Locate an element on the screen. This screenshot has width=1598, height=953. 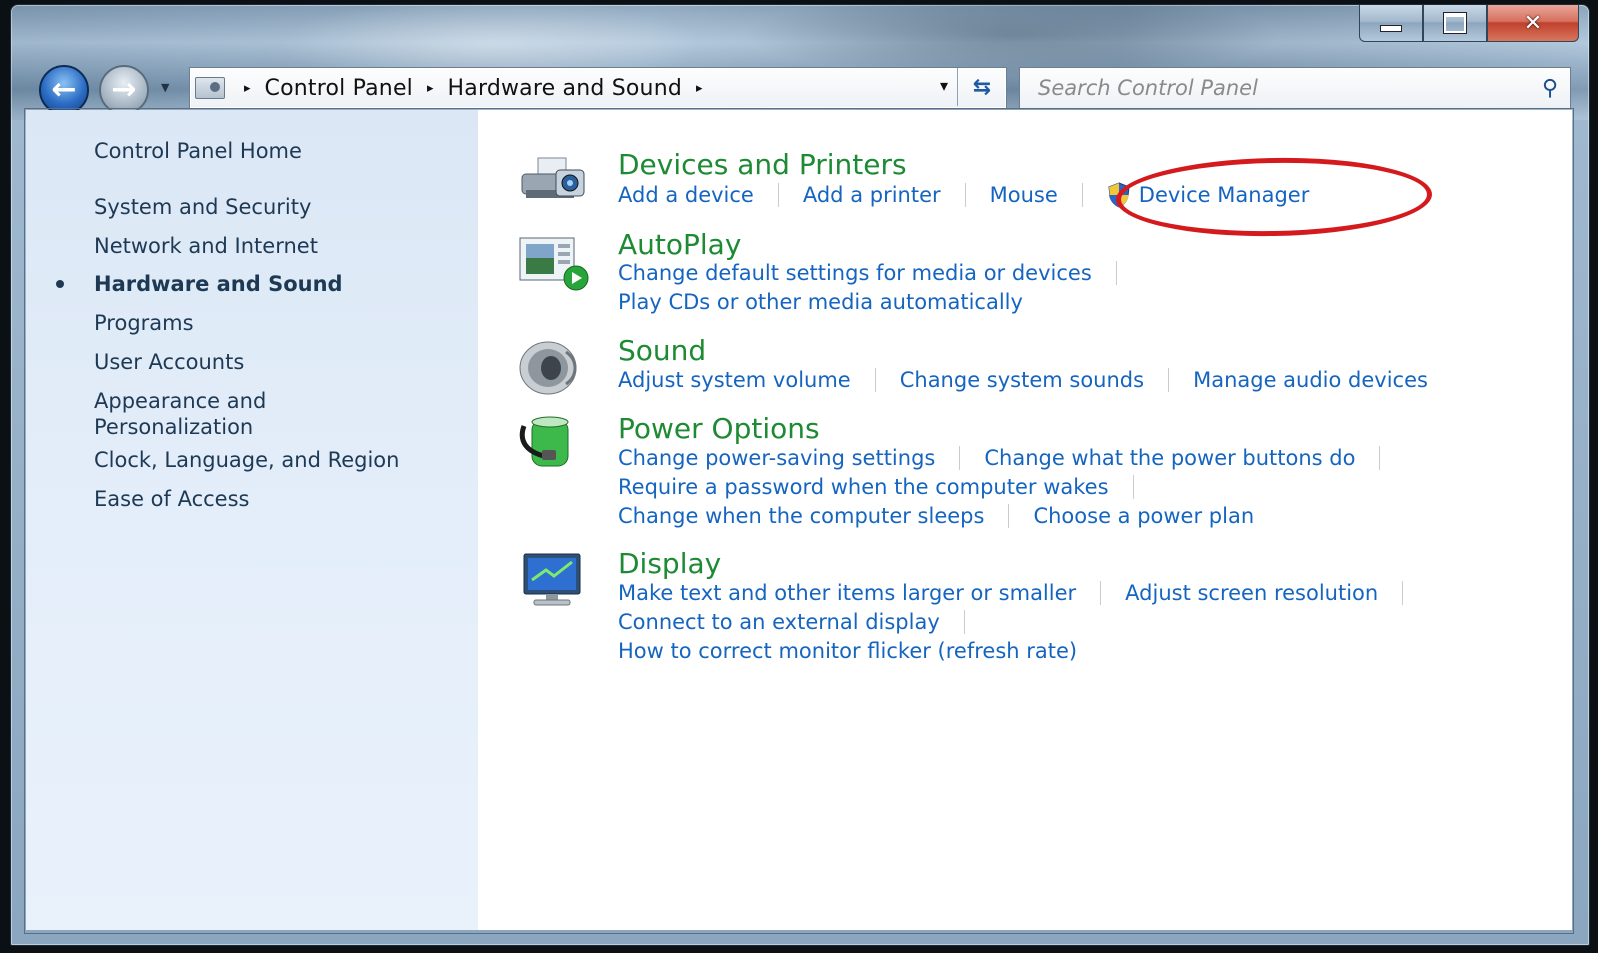
sidebar-item-appearance-and-personalization: Appearance and Personalization is located at coordinates (180, 414).